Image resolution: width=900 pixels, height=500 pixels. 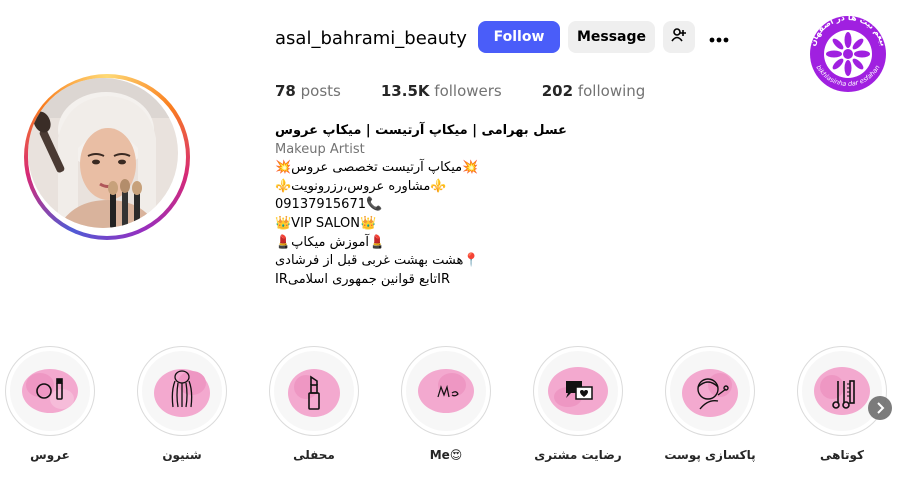 I want to click on chevron-right-icon, so click(x=880, y=408).